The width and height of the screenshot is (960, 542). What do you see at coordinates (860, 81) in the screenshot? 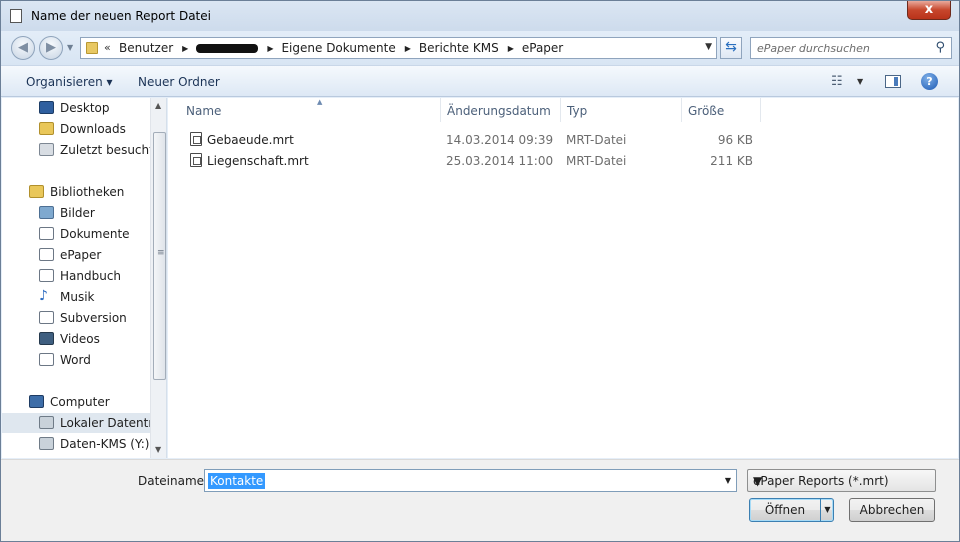
I see `view-options-dropdown-icon: ▼` at bounding box center [860, 81].